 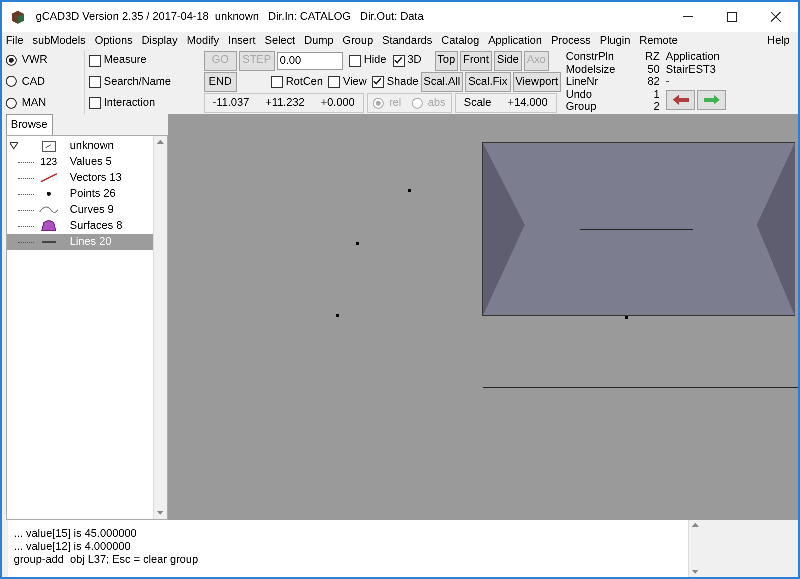 What do you see at coordinates (732, 17) in the screenshot?
I see `maximize-icon` at bounding box center [732, 17].